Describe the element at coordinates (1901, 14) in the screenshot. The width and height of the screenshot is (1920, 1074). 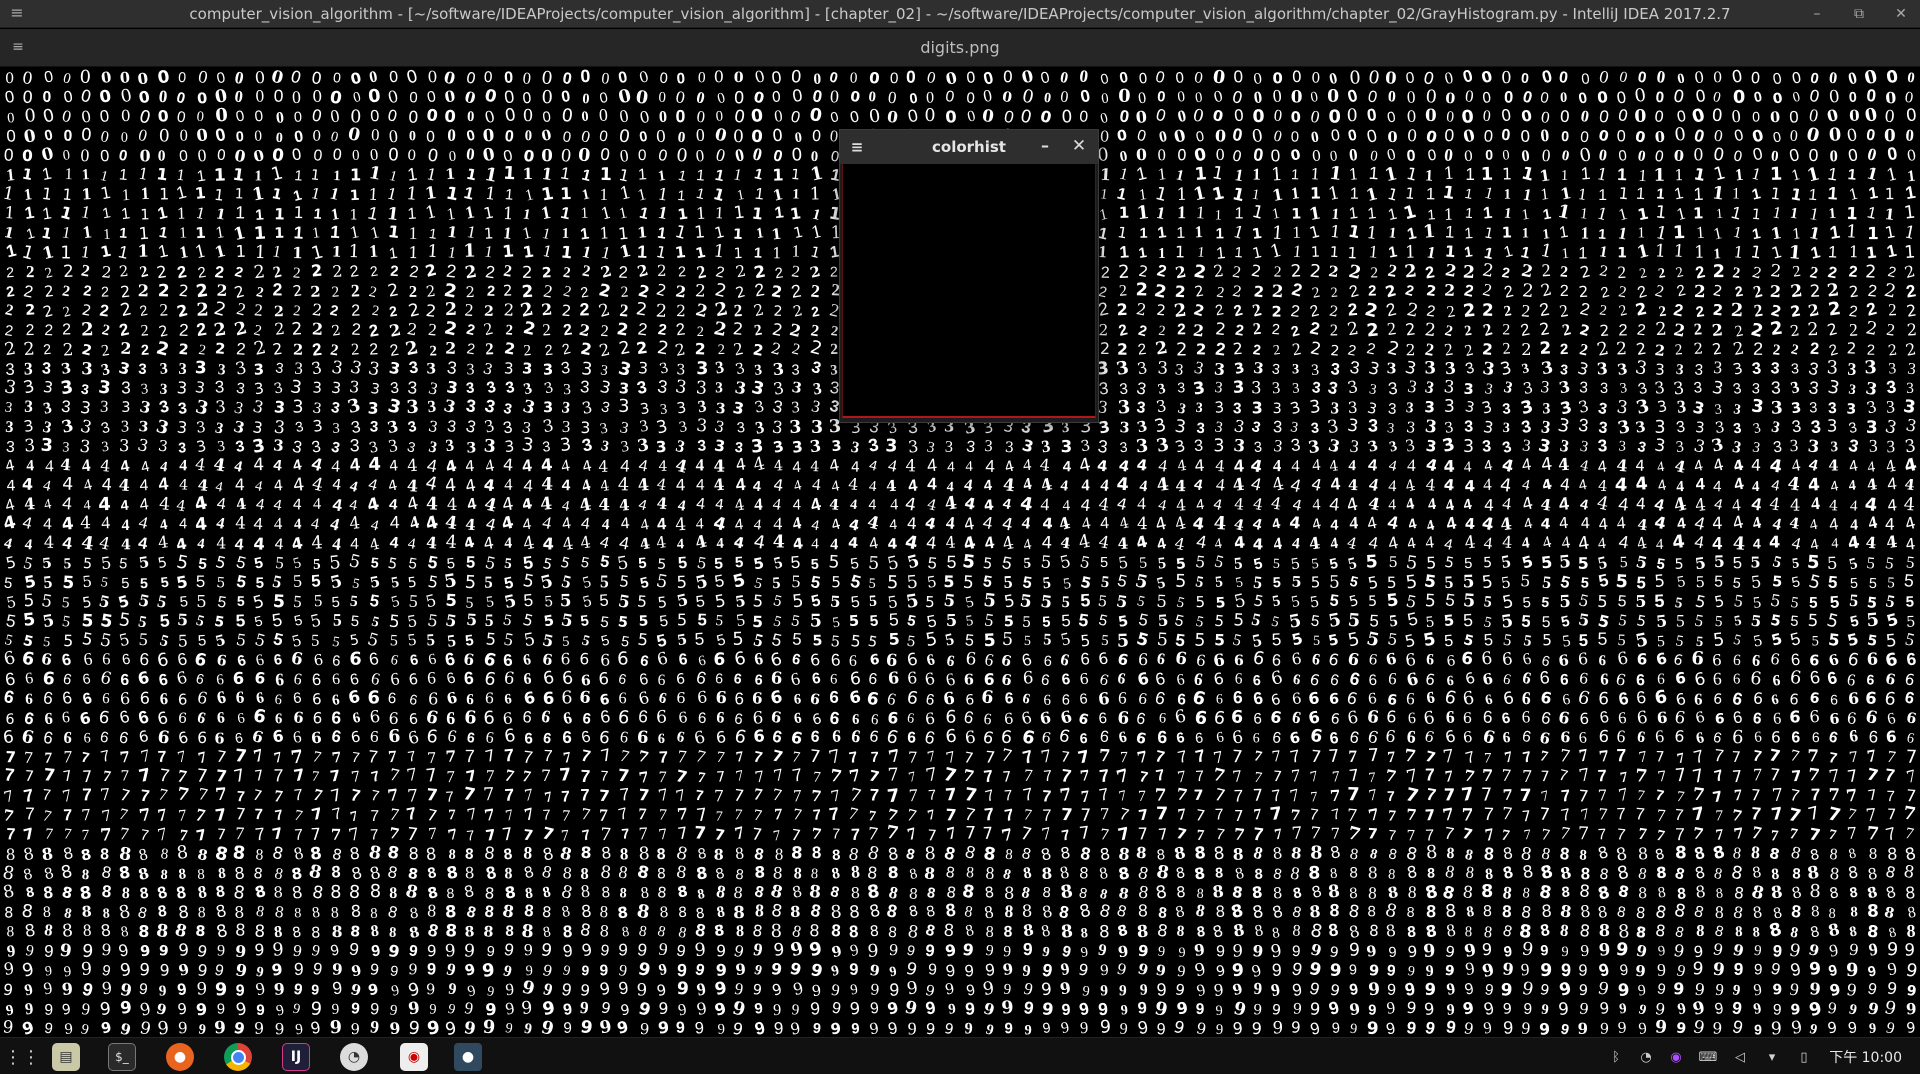
I see `close-button: ✕` at that location.